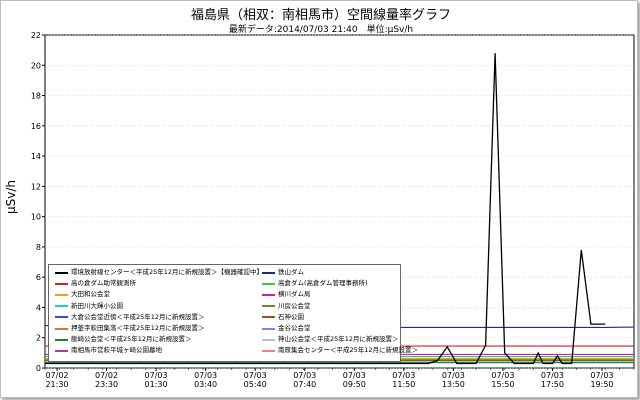 The image size is (640, 400). I want to click on legend-item: 高倉ダム(高倉ダム管理事務所), so click(315, 283).